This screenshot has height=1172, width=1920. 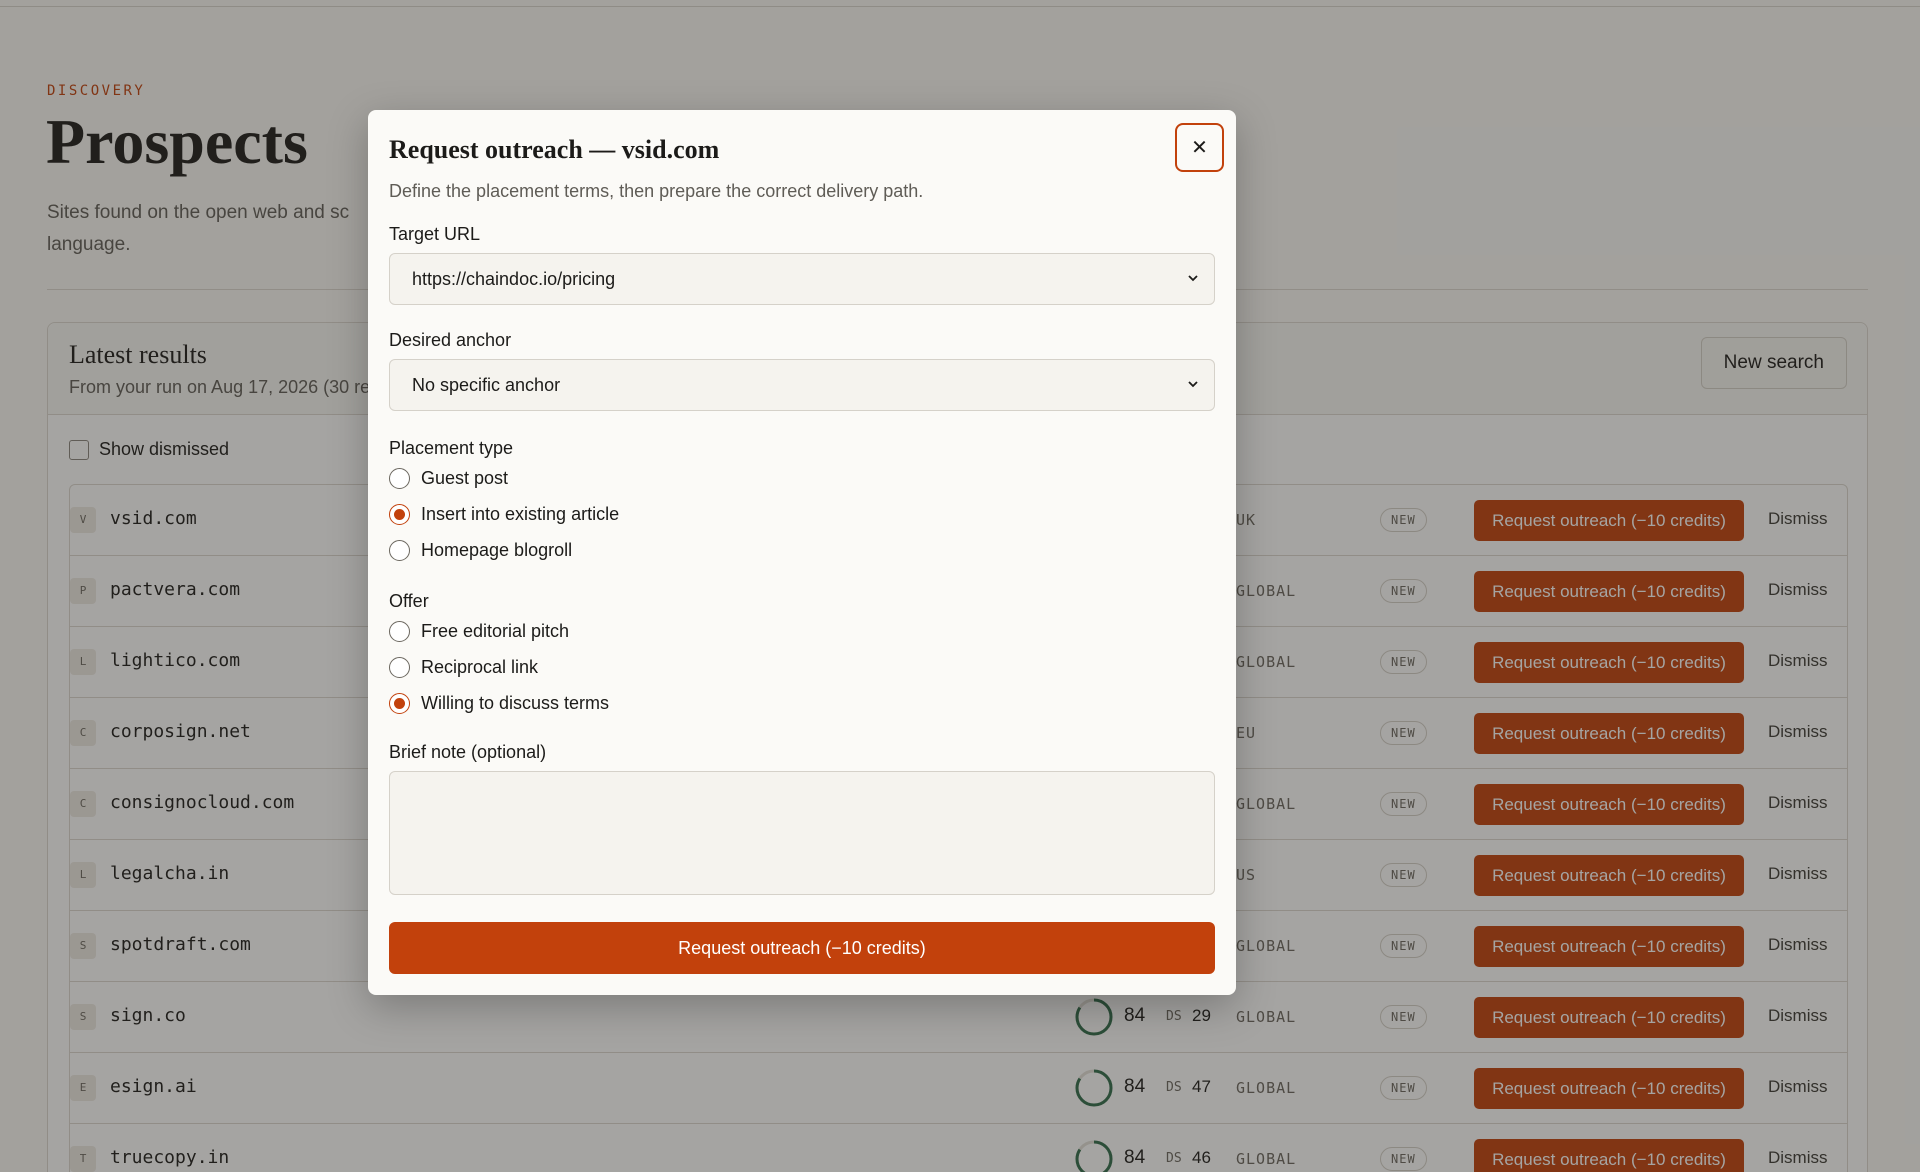 I want to click on anchor-value: No specific anchor, so click(x=486, y=385).